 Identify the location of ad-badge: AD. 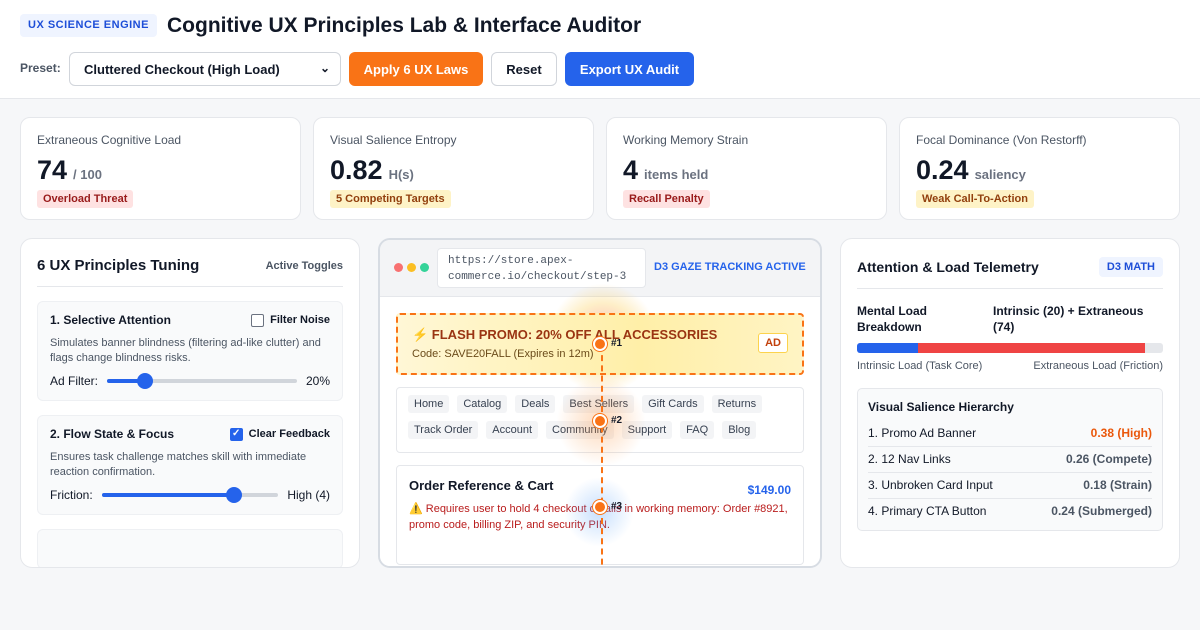
(773, 343).